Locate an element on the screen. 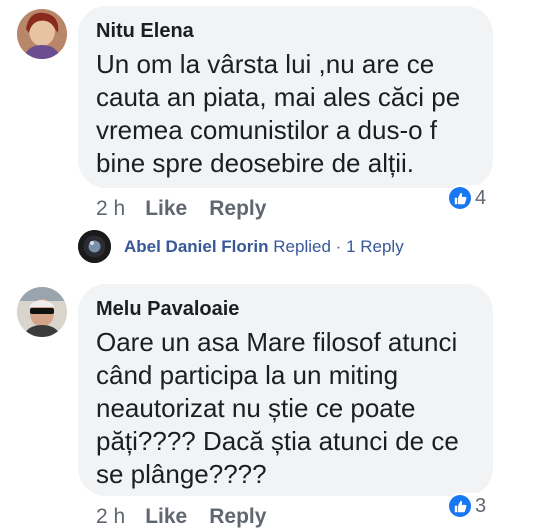  comment-author: Nitu Elena is located at coordinates (285, 31).